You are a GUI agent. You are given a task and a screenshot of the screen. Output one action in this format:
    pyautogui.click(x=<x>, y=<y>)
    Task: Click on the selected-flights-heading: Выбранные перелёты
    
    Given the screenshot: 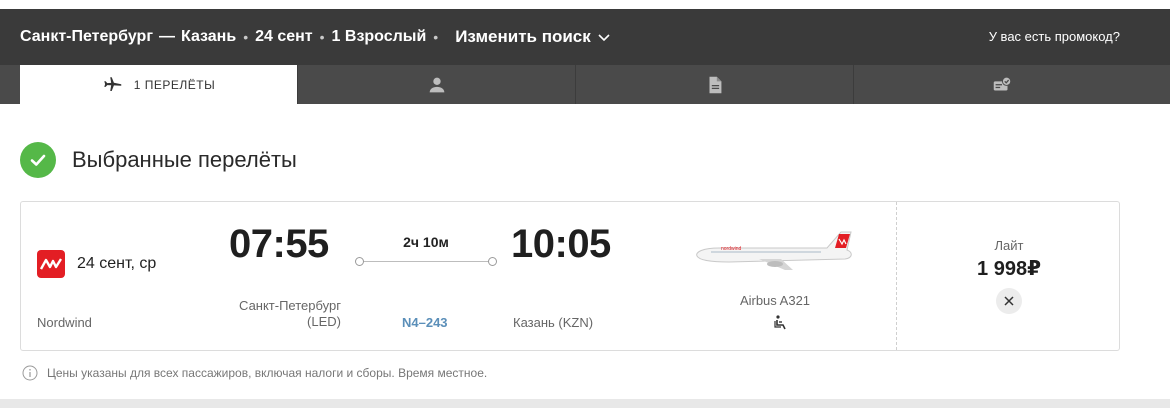 What is the action you would take?
    pyautogui.click(x=158, y=160)
    